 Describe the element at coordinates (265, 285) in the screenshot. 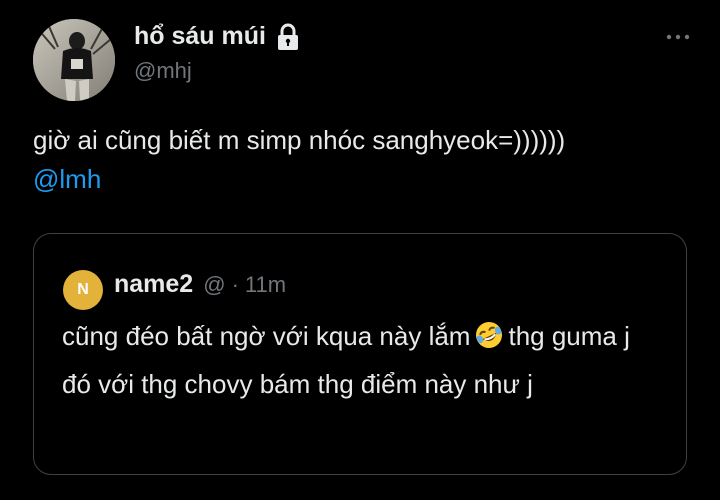

I see `quote-timestamp: 11m` at that location.